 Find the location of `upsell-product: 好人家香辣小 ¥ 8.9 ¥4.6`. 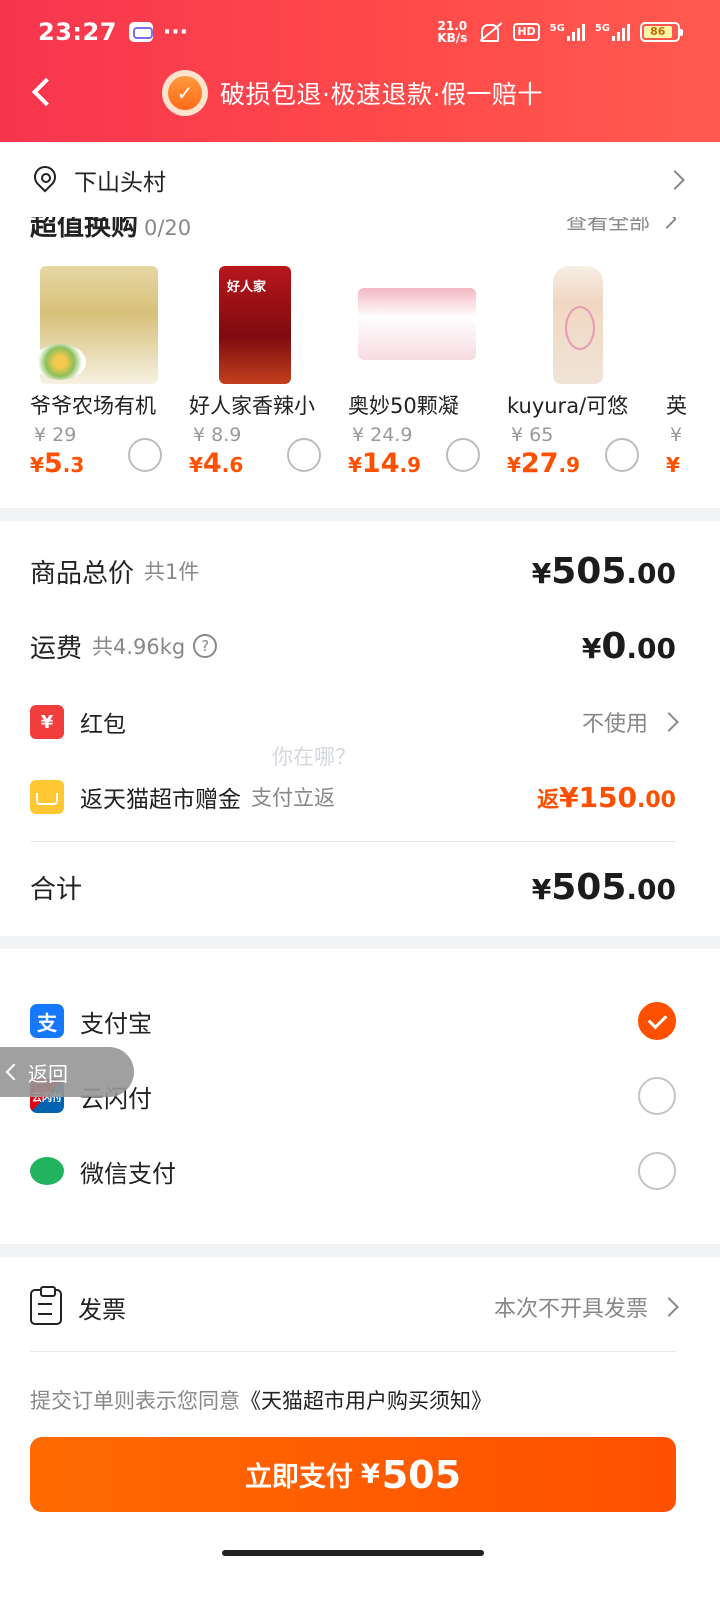

upsell-product: 好人家香辣小 ¥ 8.9 ¥4.6 is located at coordinates (264, 377).